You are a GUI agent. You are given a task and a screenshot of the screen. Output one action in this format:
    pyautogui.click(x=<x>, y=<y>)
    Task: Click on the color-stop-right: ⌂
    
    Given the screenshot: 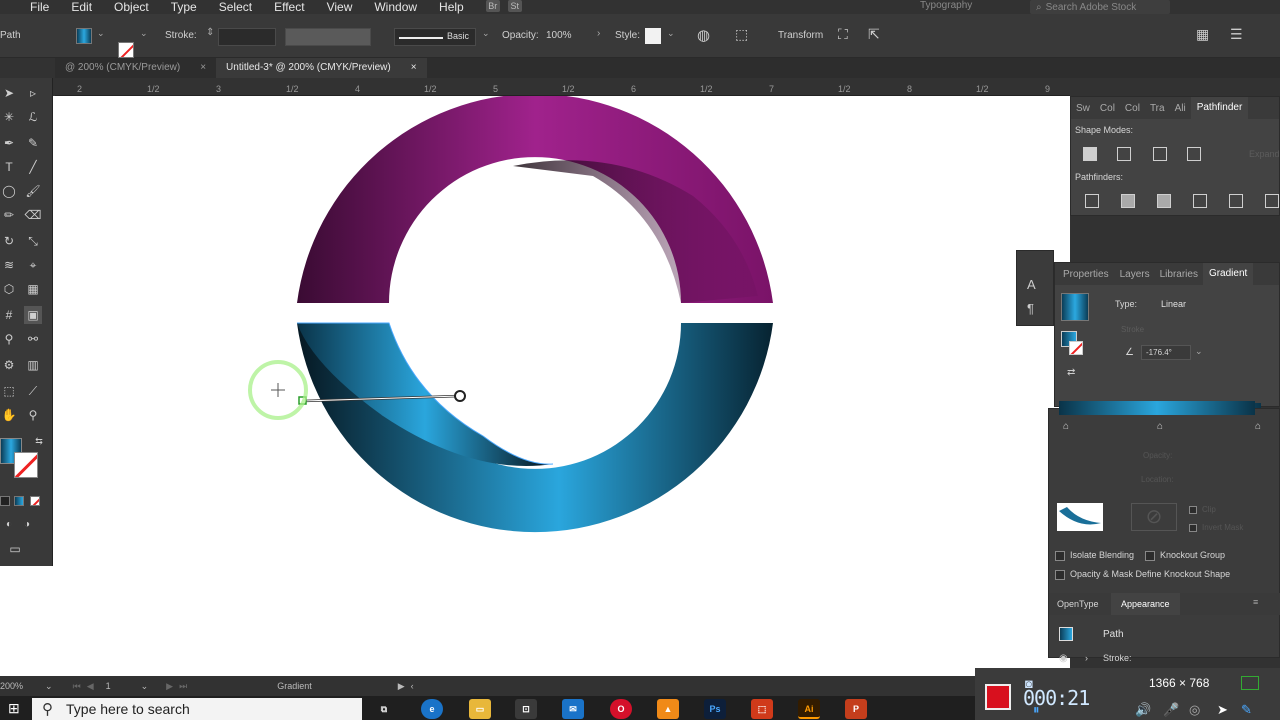 What is the action you would take?
    pyautogui.click(x=1258, y=426)
    